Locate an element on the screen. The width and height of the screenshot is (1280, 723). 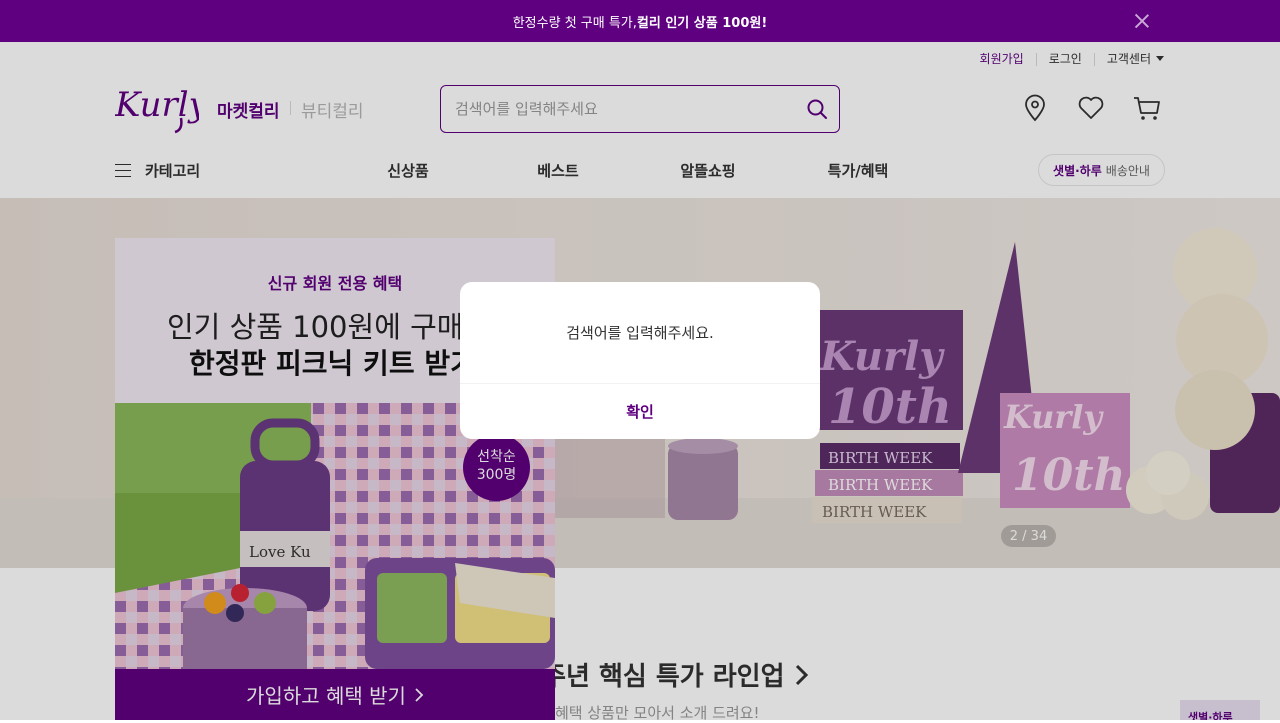
alert-message: 검색어를 입력해주세요. is located at coordinates (640, 333).